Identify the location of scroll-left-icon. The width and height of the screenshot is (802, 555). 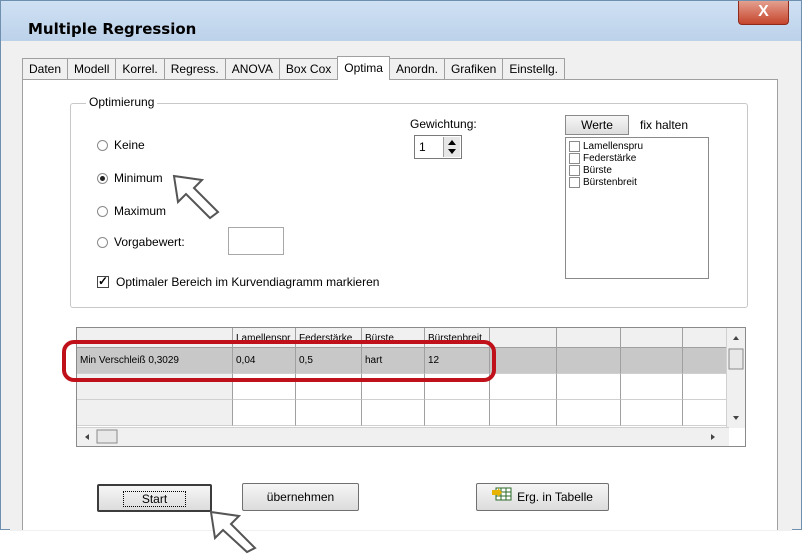
(87, 437).